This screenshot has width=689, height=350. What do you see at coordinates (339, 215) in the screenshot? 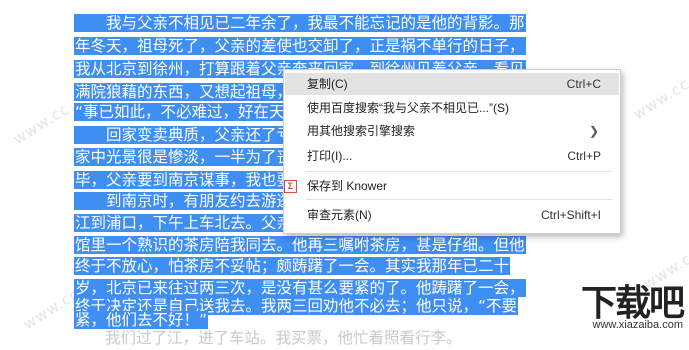
I see `menu-item-label: 审查元素(N)` at bounding box center [339, 215].